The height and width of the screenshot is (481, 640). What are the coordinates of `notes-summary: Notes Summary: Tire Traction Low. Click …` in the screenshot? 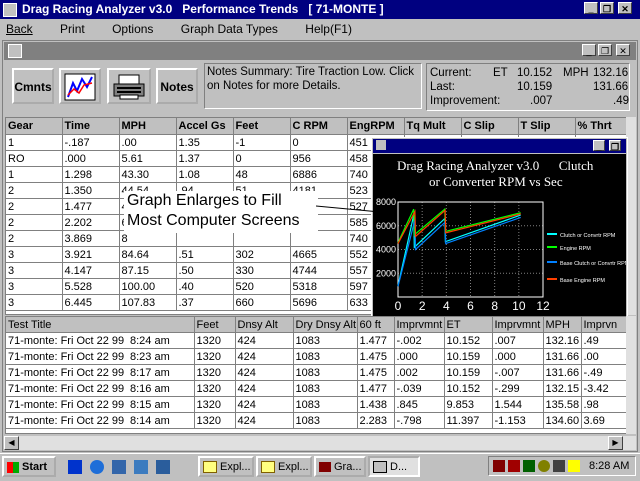 It's located at (313, 86).